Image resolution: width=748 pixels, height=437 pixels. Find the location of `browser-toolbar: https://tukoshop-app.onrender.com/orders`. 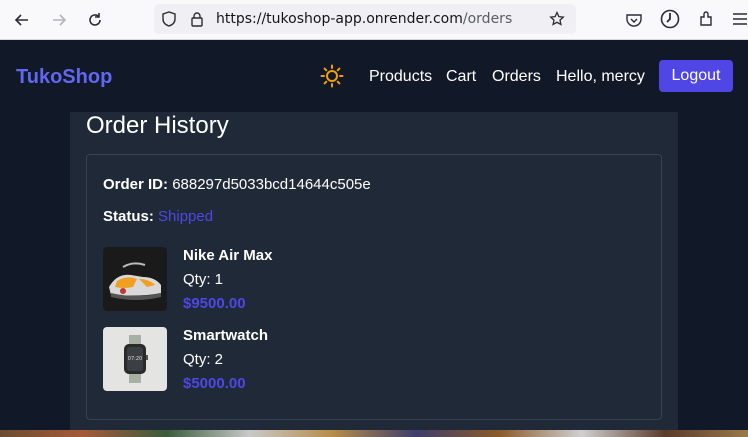

browser-toolbar: https://tukoshop-app.onrender.com/orders is located at coordinates (374, 20).